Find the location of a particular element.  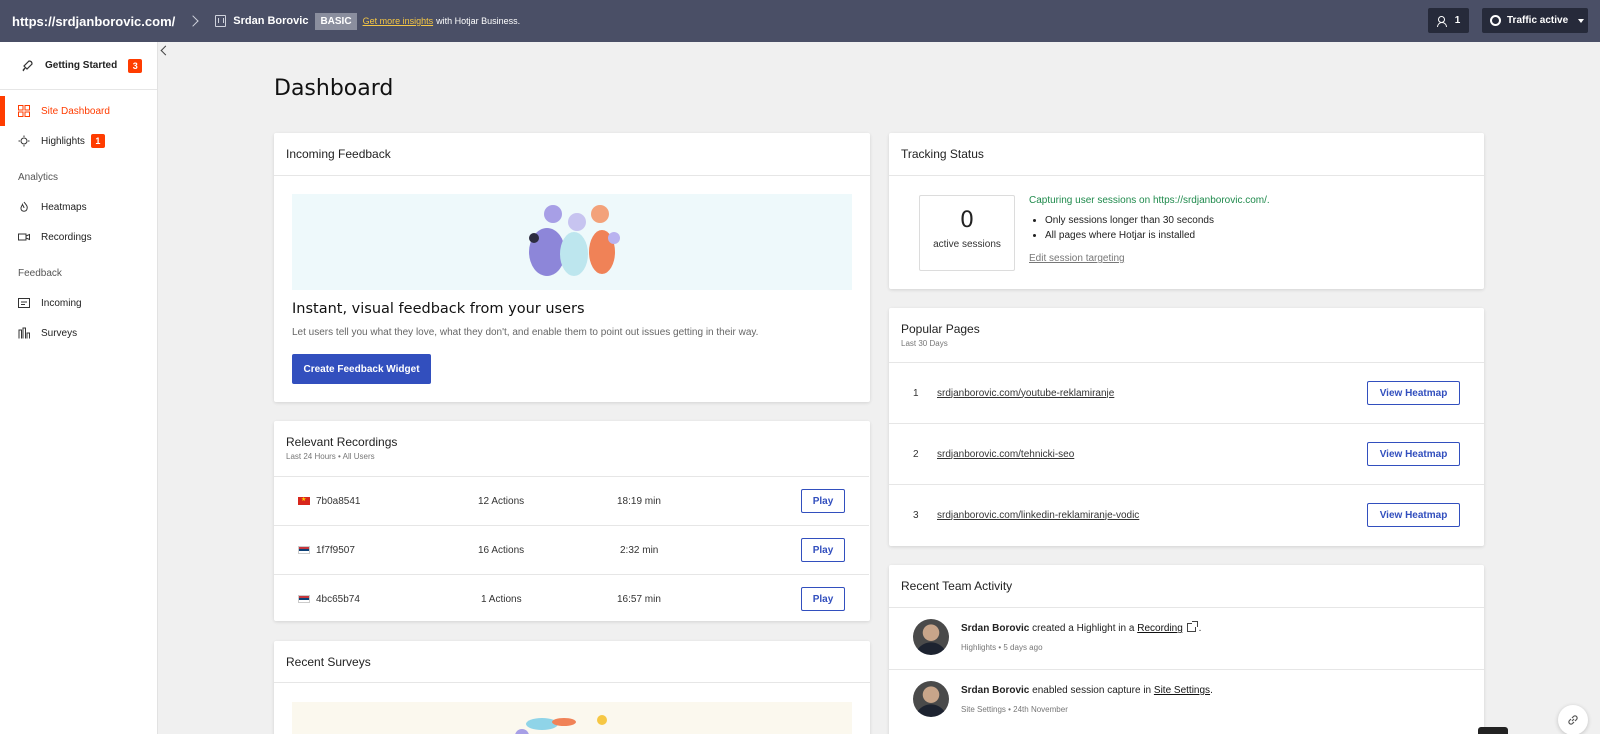

recording-row: 1f7f9507 16 Actions 2:32 min Play is located at coordinates (571, 549).